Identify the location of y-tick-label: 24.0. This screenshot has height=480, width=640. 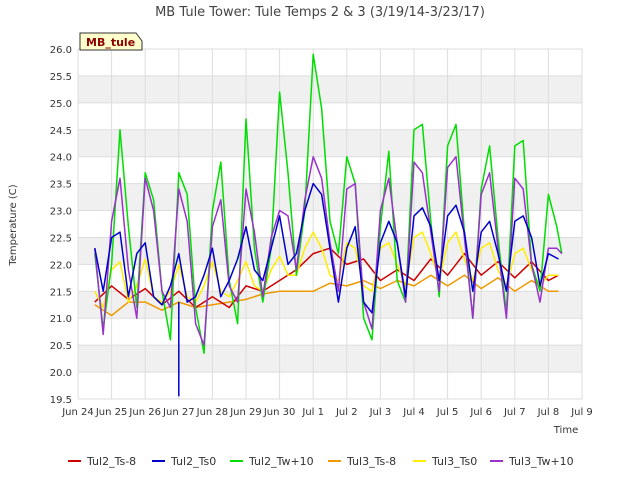
(61, 158).